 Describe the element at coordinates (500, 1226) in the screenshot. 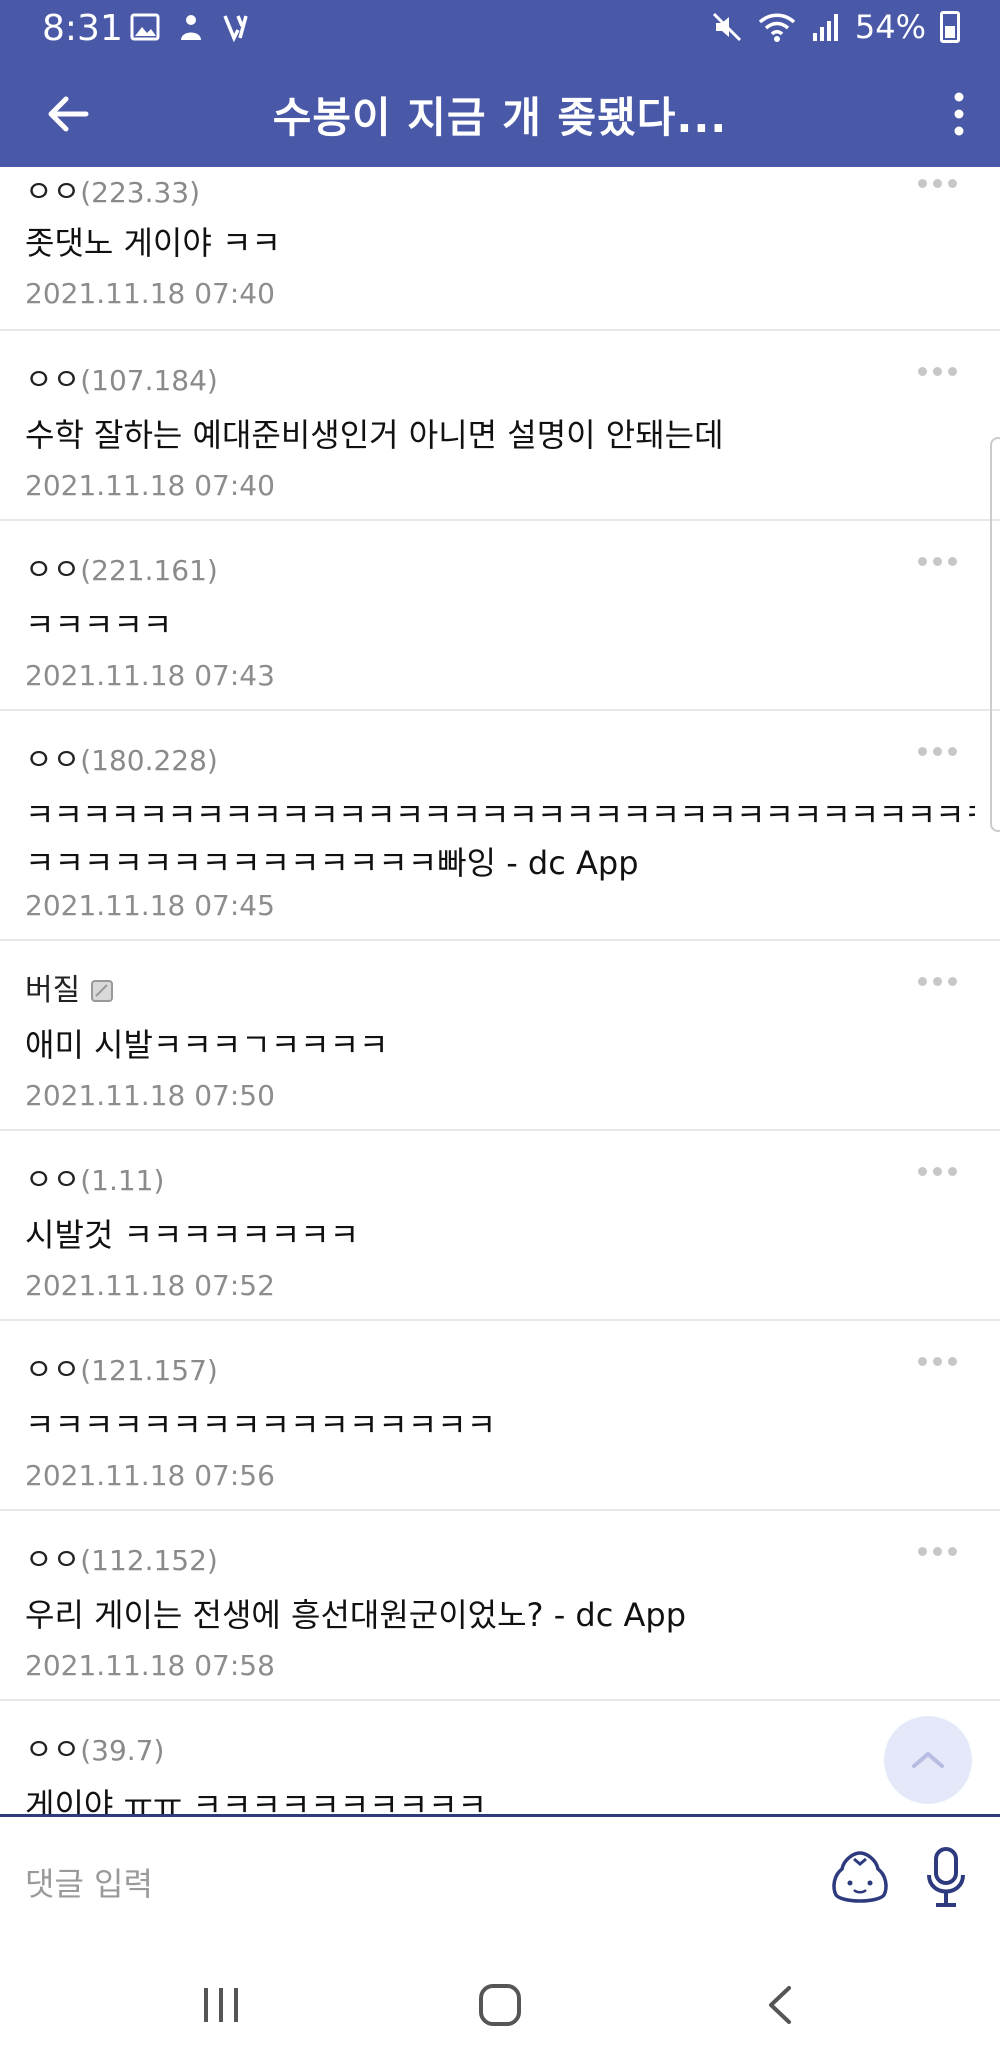

I see `comment-item: ㅇㅇ(1.11) 시발것 ㅋㅋㅋㅋㅋㅋㅋㅋ 2021.11.18 07:52` at that location.